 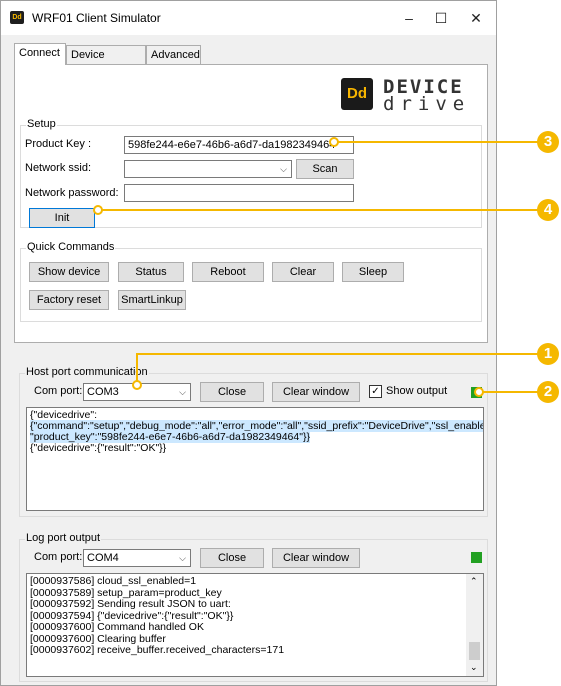 What do you see at coordinates (436, 142) in the screenshot?
I see `callout-3-line` at bounding box center [436, 142].